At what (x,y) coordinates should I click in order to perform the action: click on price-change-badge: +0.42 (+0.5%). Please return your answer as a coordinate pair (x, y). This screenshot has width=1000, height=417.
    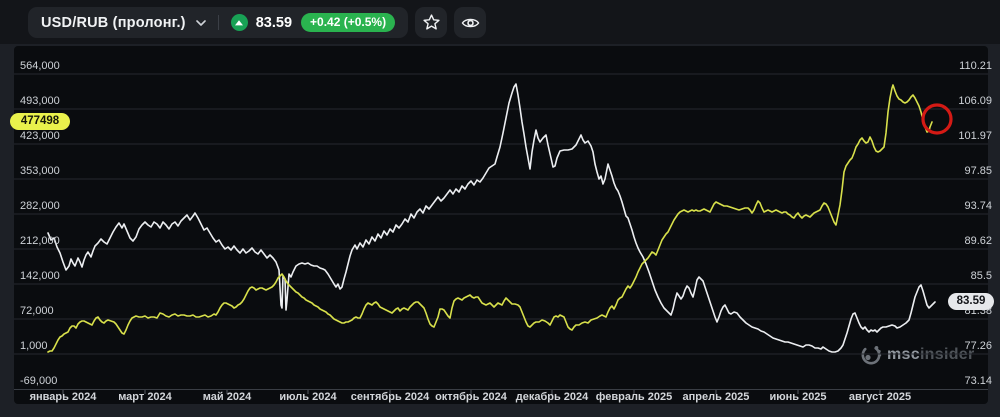
    Looking at the image, I should click on (348, 22).